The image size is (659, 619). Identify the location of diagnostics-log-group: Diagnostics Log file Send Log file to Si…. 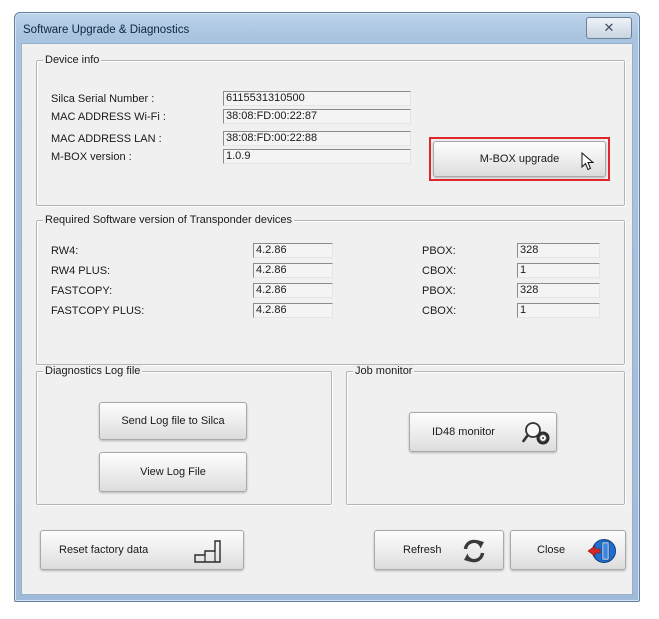
(184, 435).